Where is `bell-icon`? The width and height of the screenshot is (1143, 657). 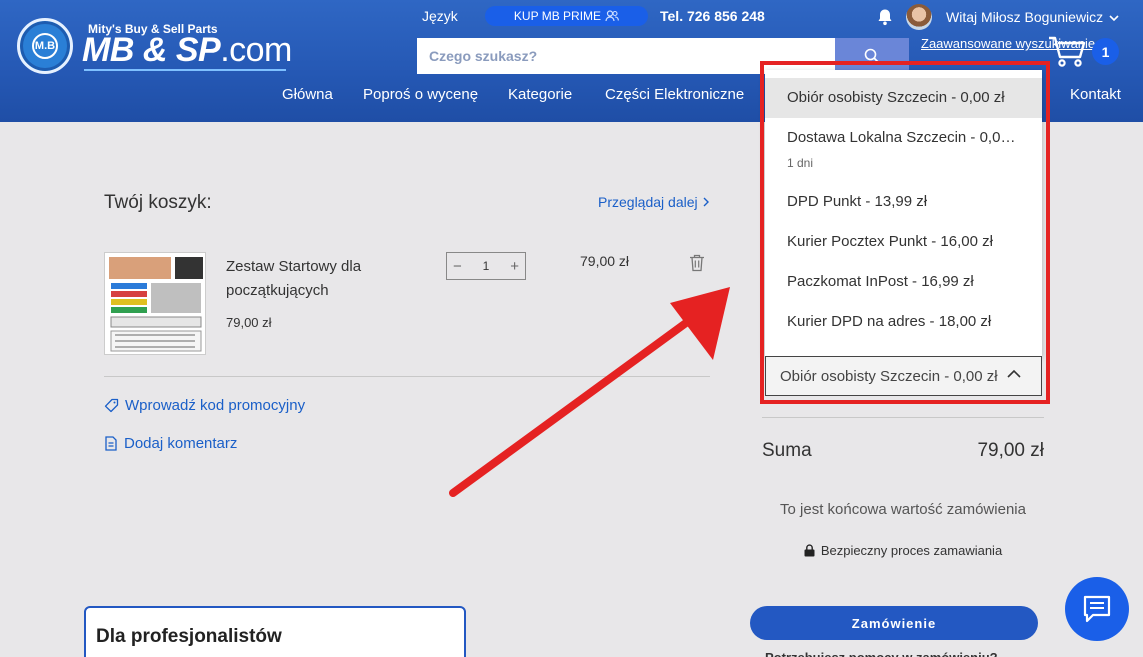 bell-icon is located at coordinates (885, 17).